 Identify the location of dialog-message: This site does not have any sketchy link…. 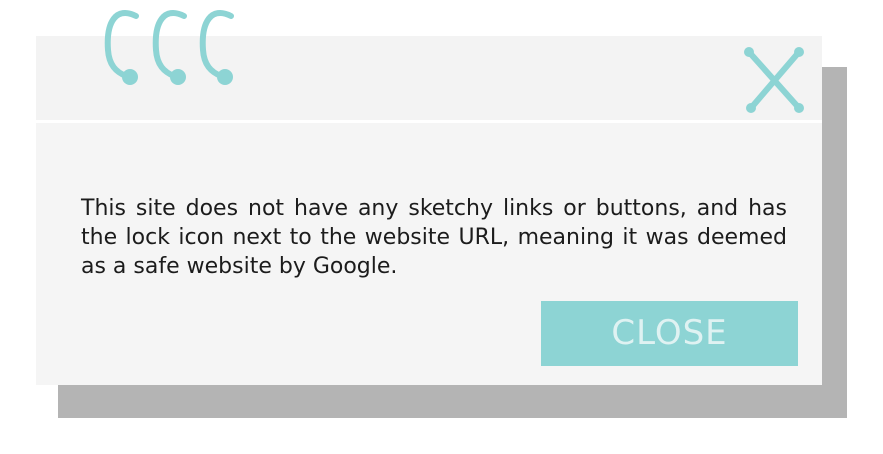
(434, 237).